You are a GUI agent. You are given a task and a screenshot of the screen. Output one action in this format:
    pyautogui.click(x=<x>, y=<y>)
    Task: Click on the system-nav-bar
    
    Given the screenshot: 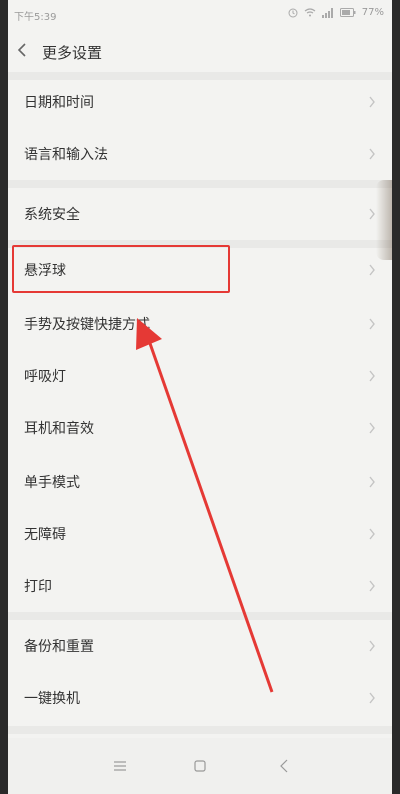 What is the action you would take?
    pyautogui.click(x=200, y=766)
    